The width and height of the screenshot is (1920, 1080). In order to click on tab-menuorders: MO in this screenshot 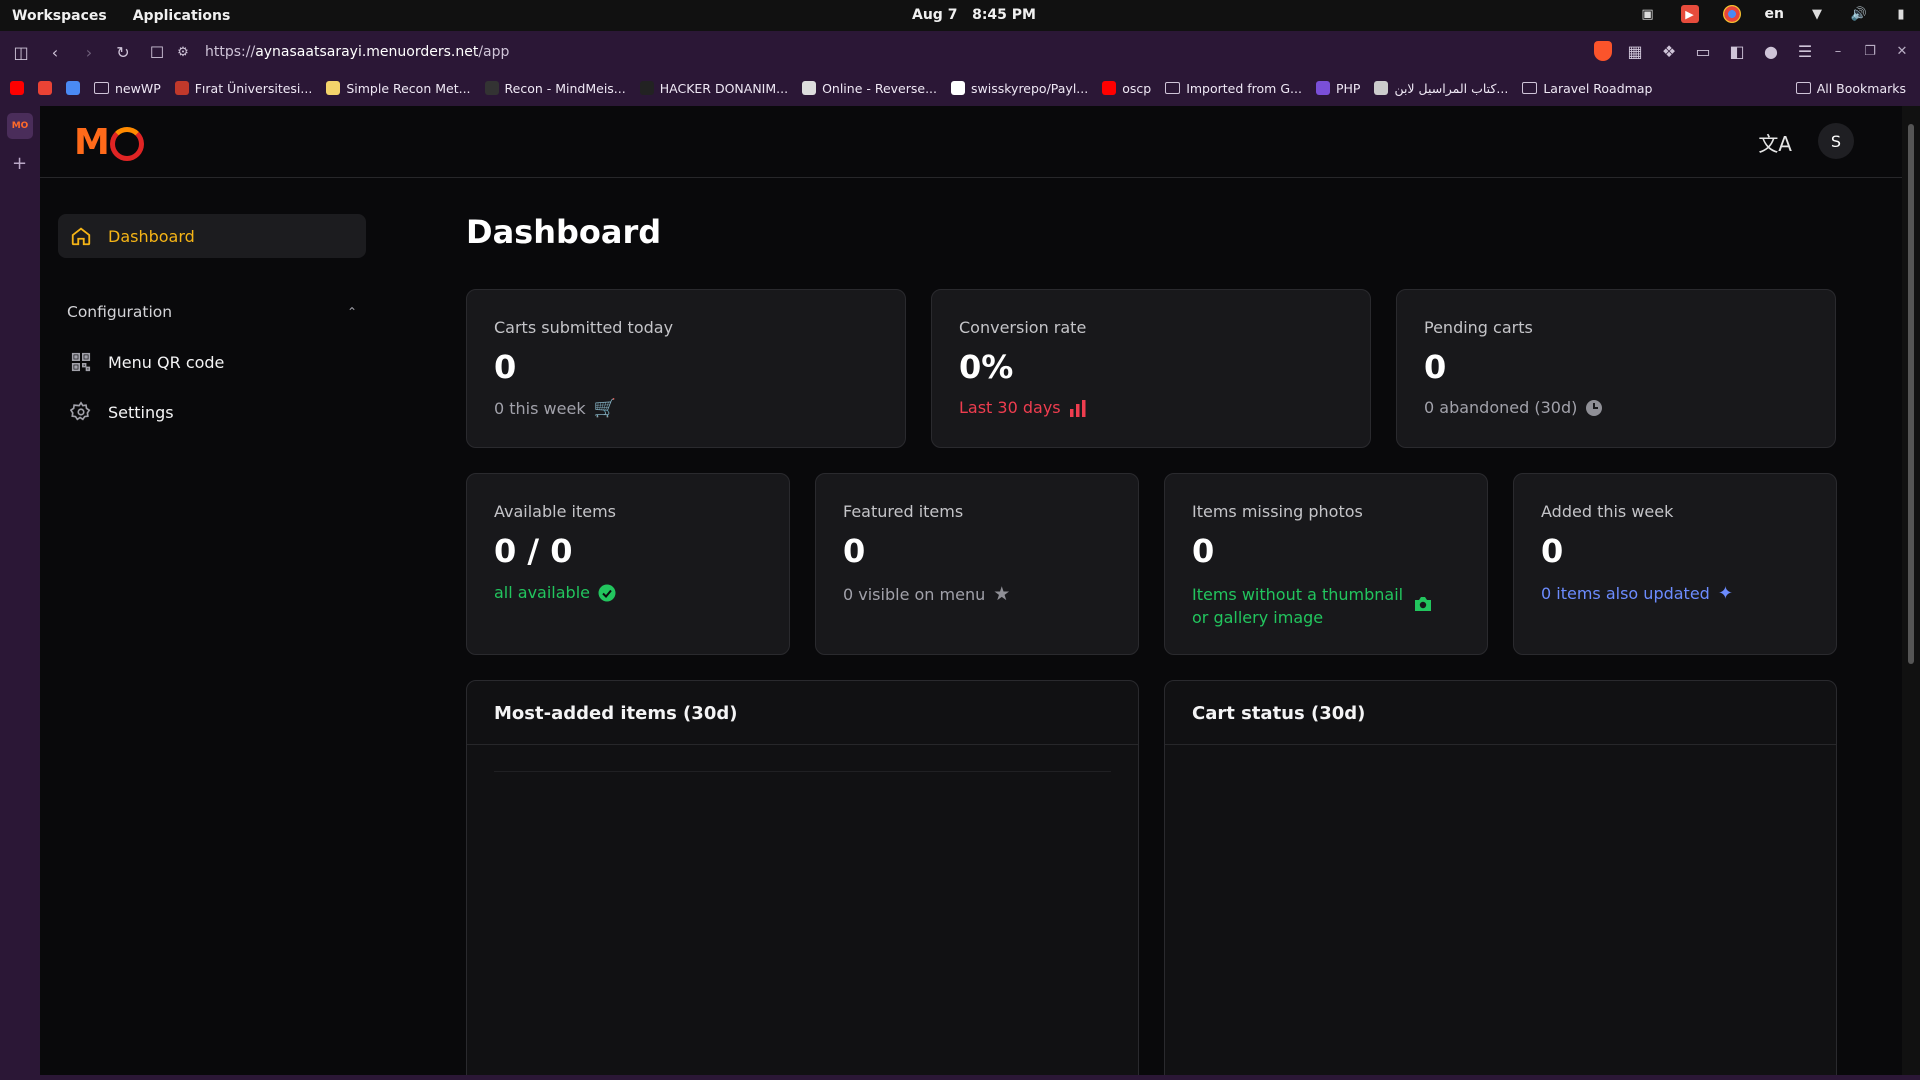, I will do `click(20, 126)`.